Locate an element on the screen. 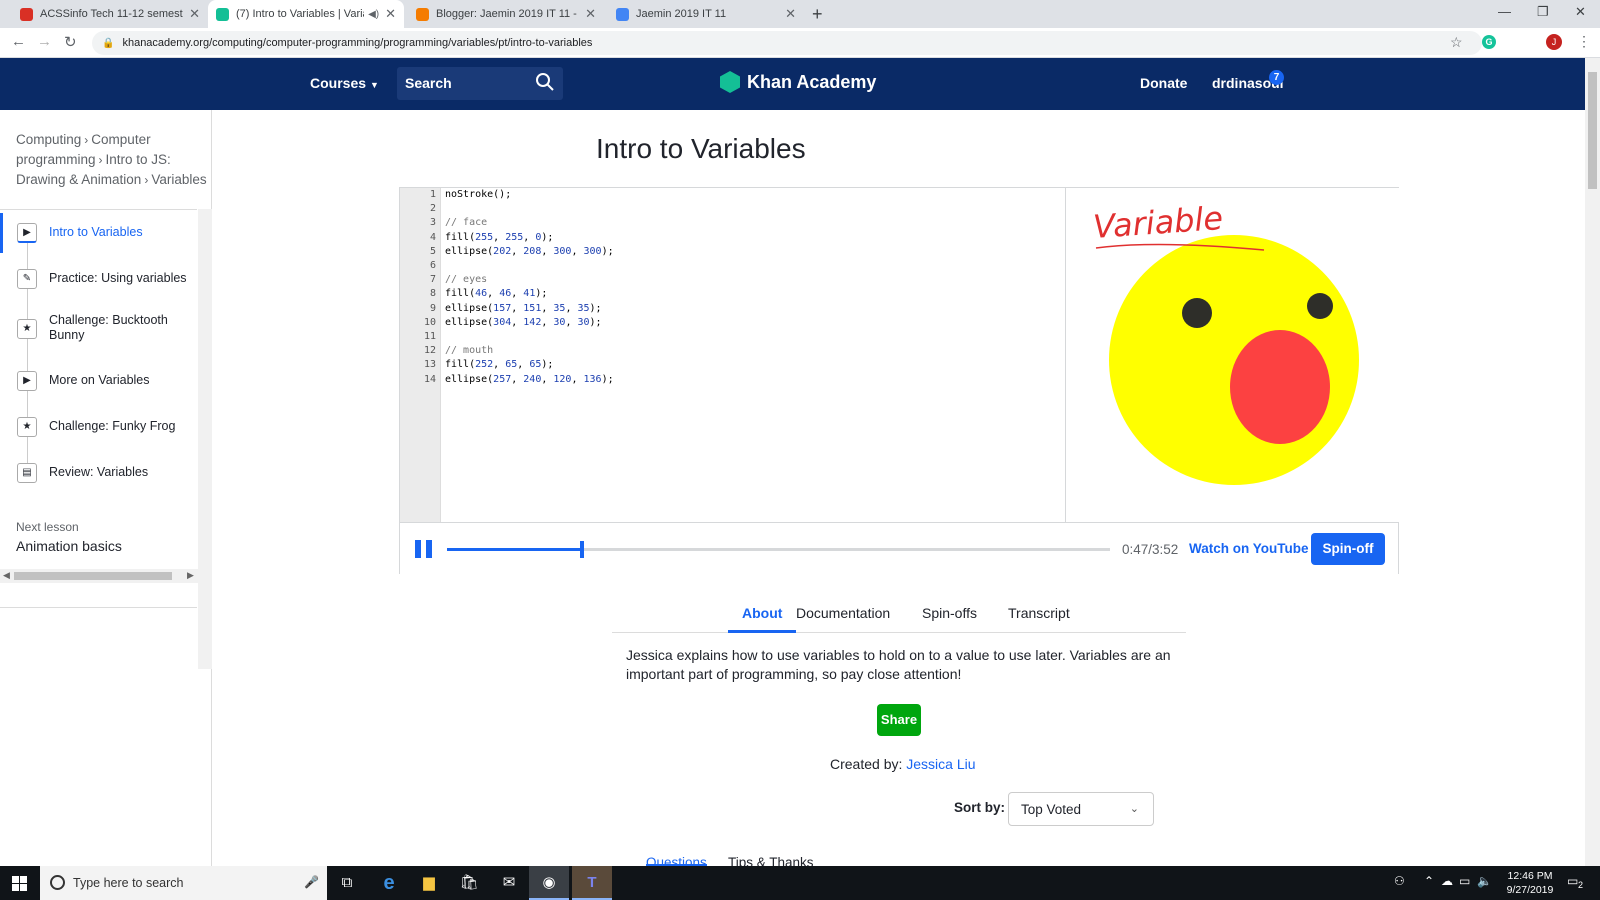  back-icon: ← is located at coordinates (18, 41).